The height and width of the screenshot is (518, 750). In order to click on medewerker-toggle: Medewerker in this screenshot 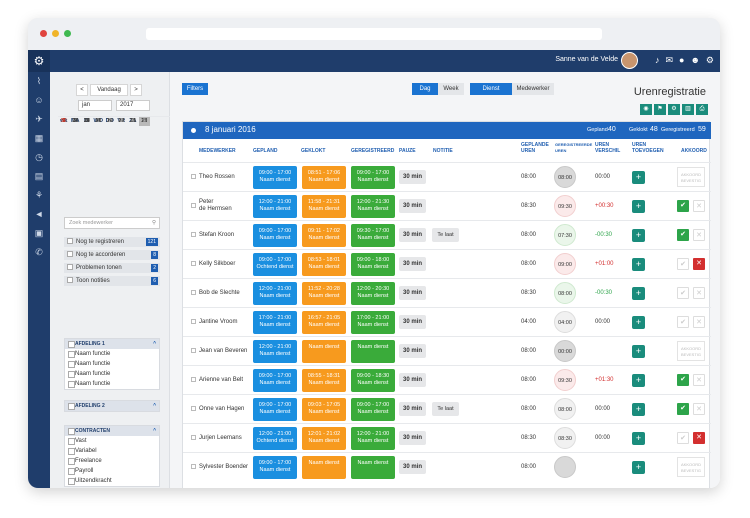, I will do `click(533, 89)`.